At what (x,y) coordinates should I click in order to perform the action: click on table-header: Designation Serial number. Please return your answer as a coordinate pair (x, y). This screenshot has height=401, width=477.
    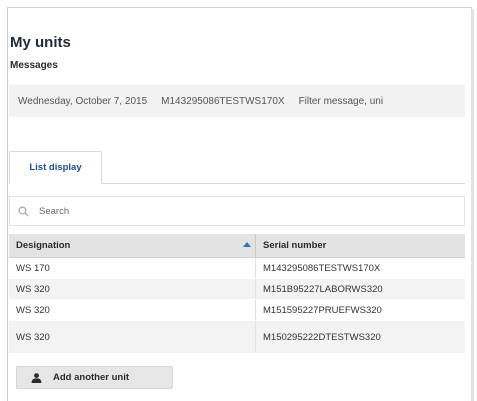
    Looking at the image, I should click on (237, 246).